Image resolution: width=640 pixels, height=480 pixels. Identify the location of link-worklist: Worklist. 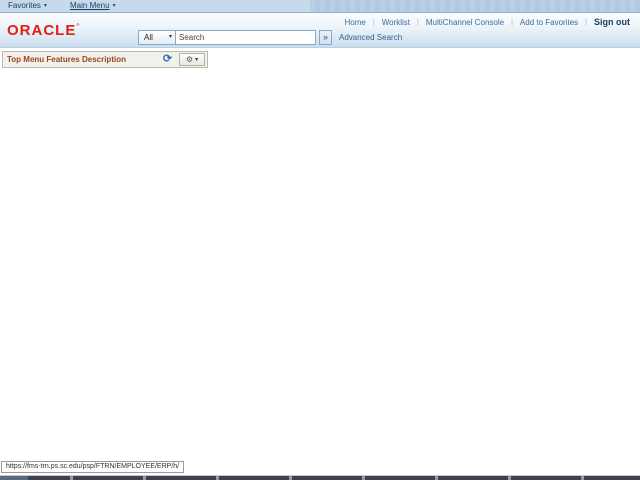
(396, 22).